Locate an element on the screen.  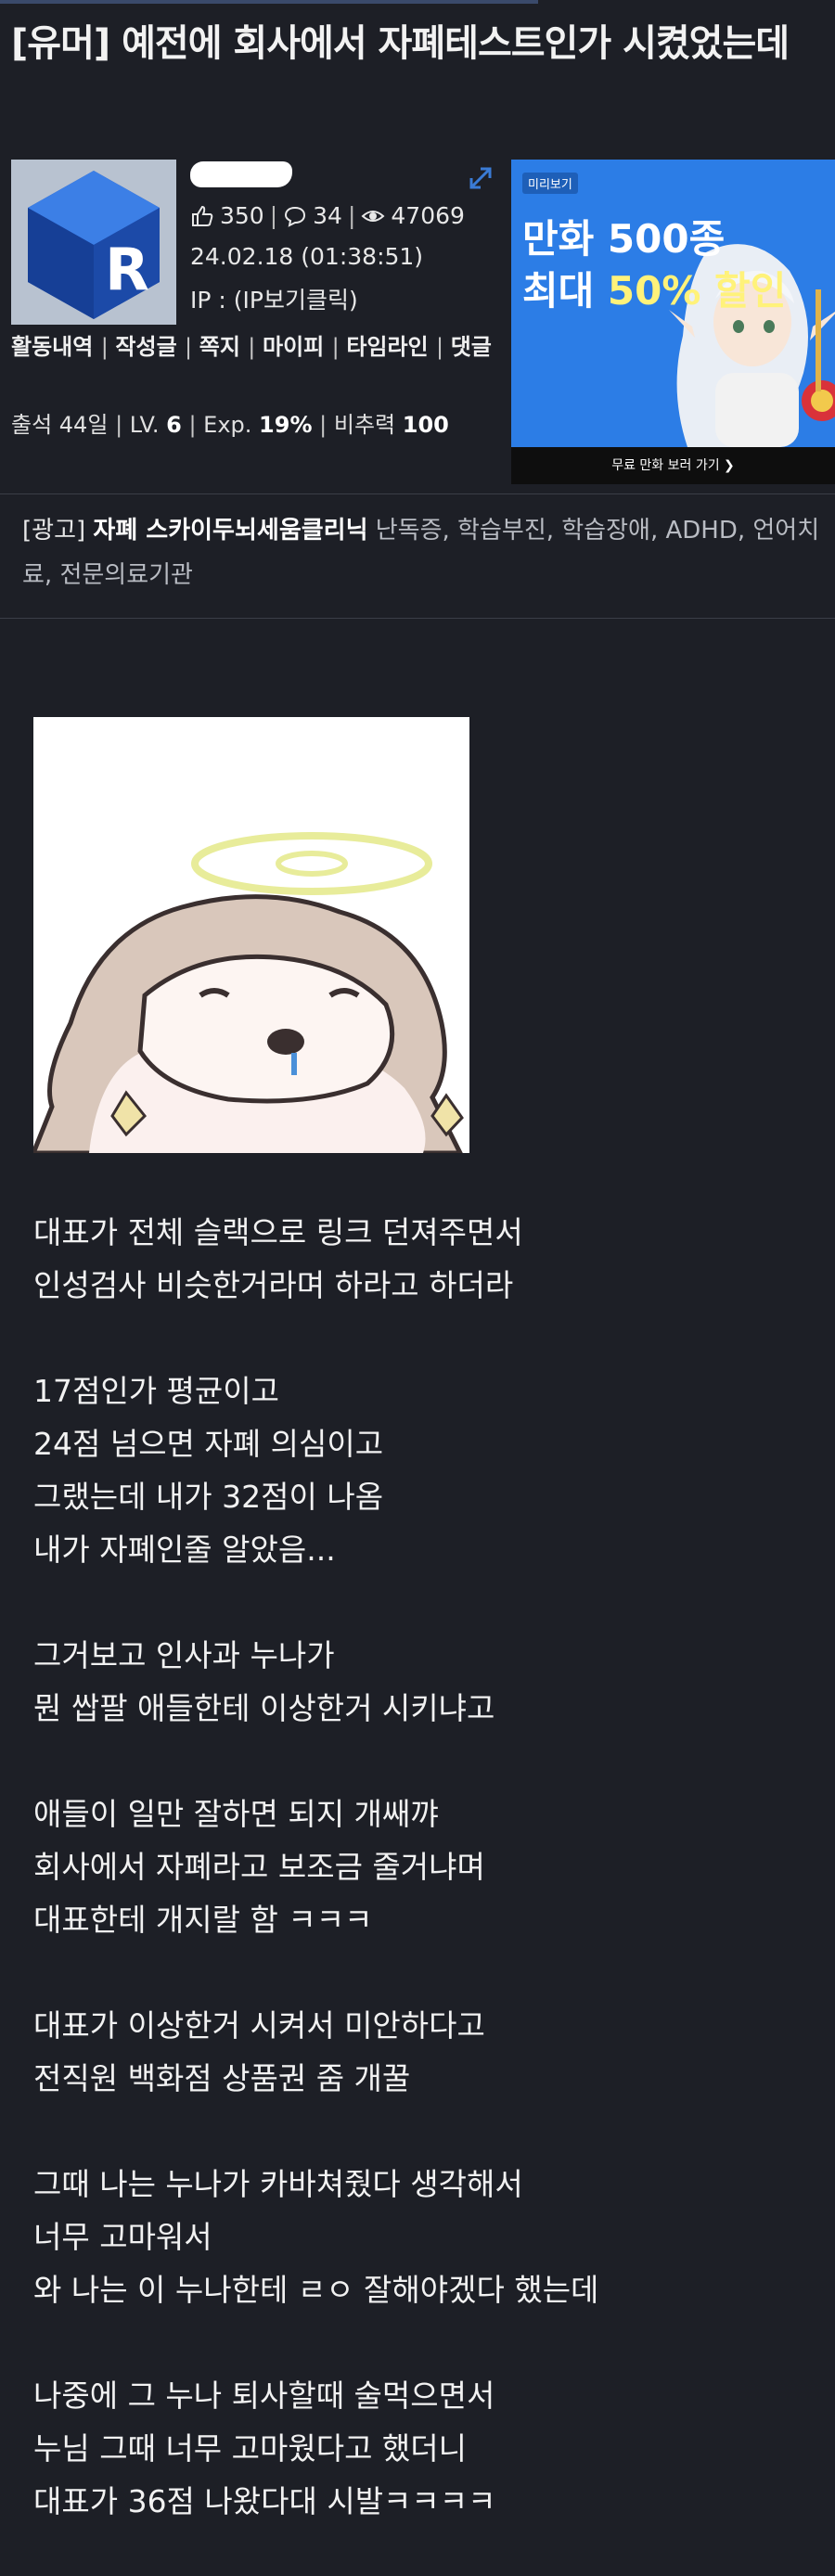
top-progress-bar is located at coordinates (417, 2).